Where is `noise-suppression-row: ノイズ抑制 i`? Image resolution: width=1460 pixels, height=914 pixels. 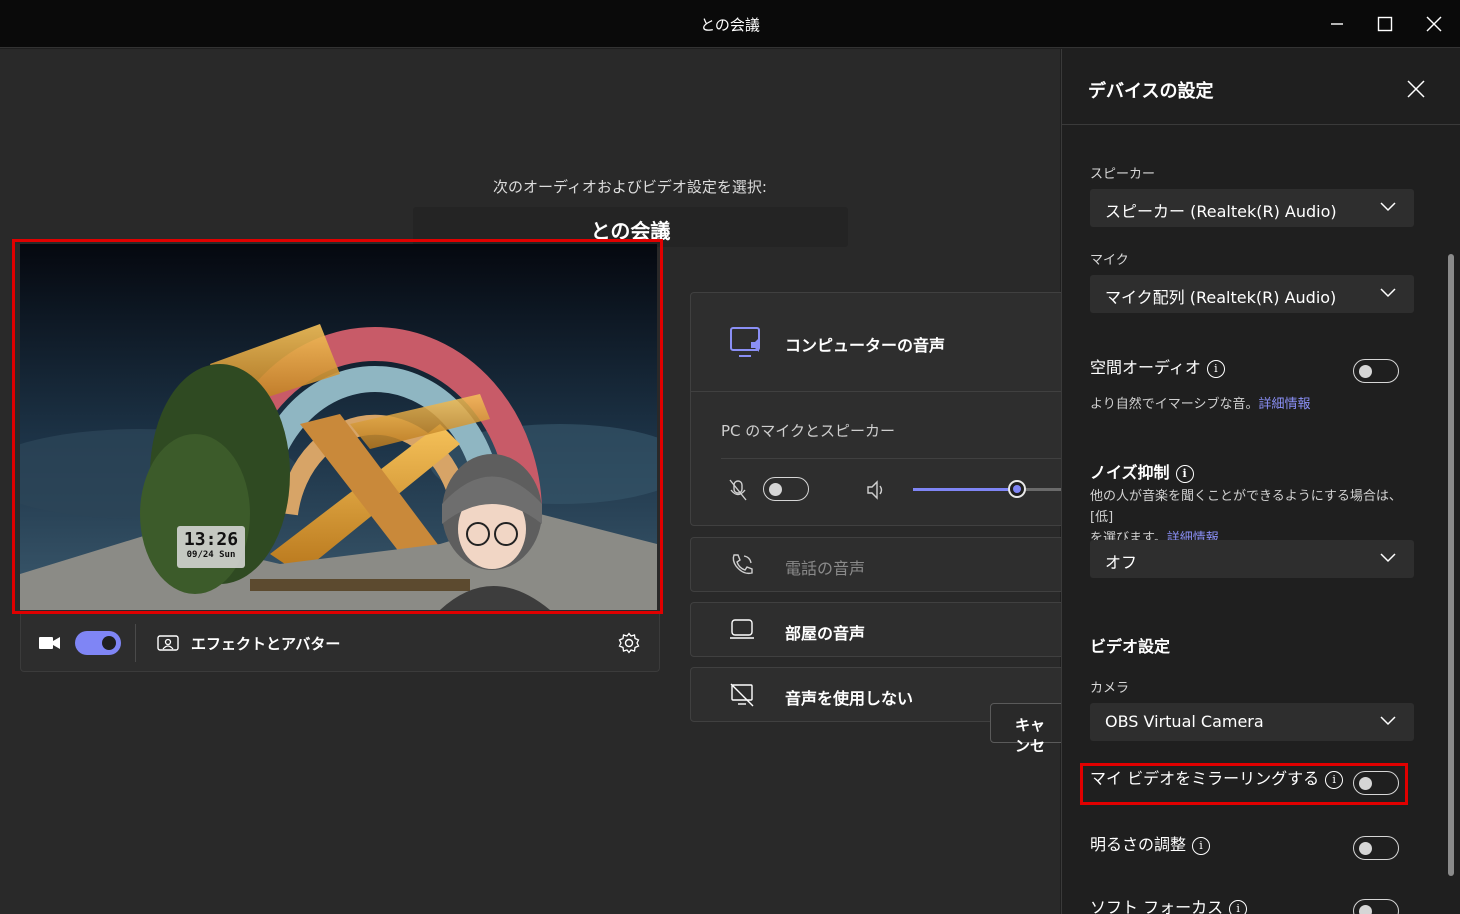
noise-suppression-row: ノイズ抑制 i is located at coordinates (1142, 471).